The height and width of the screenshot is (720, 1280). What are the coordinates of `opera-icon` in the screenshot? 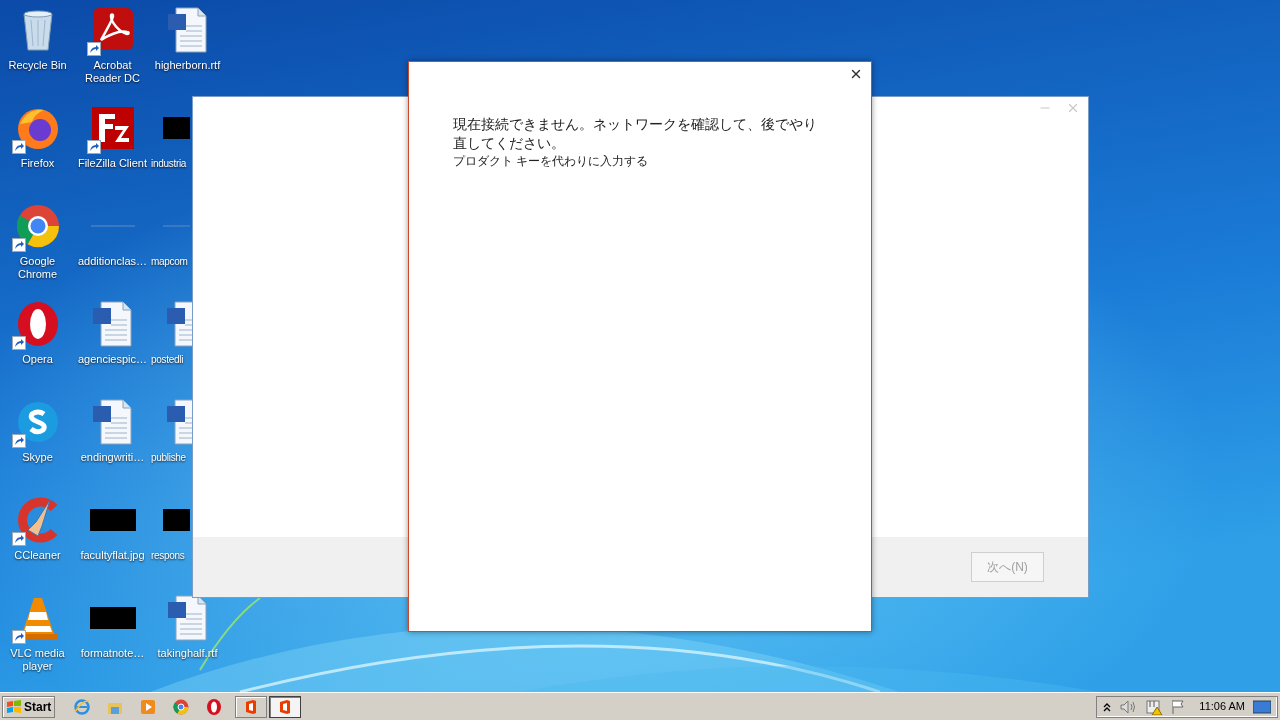 It's located at (214, 706).